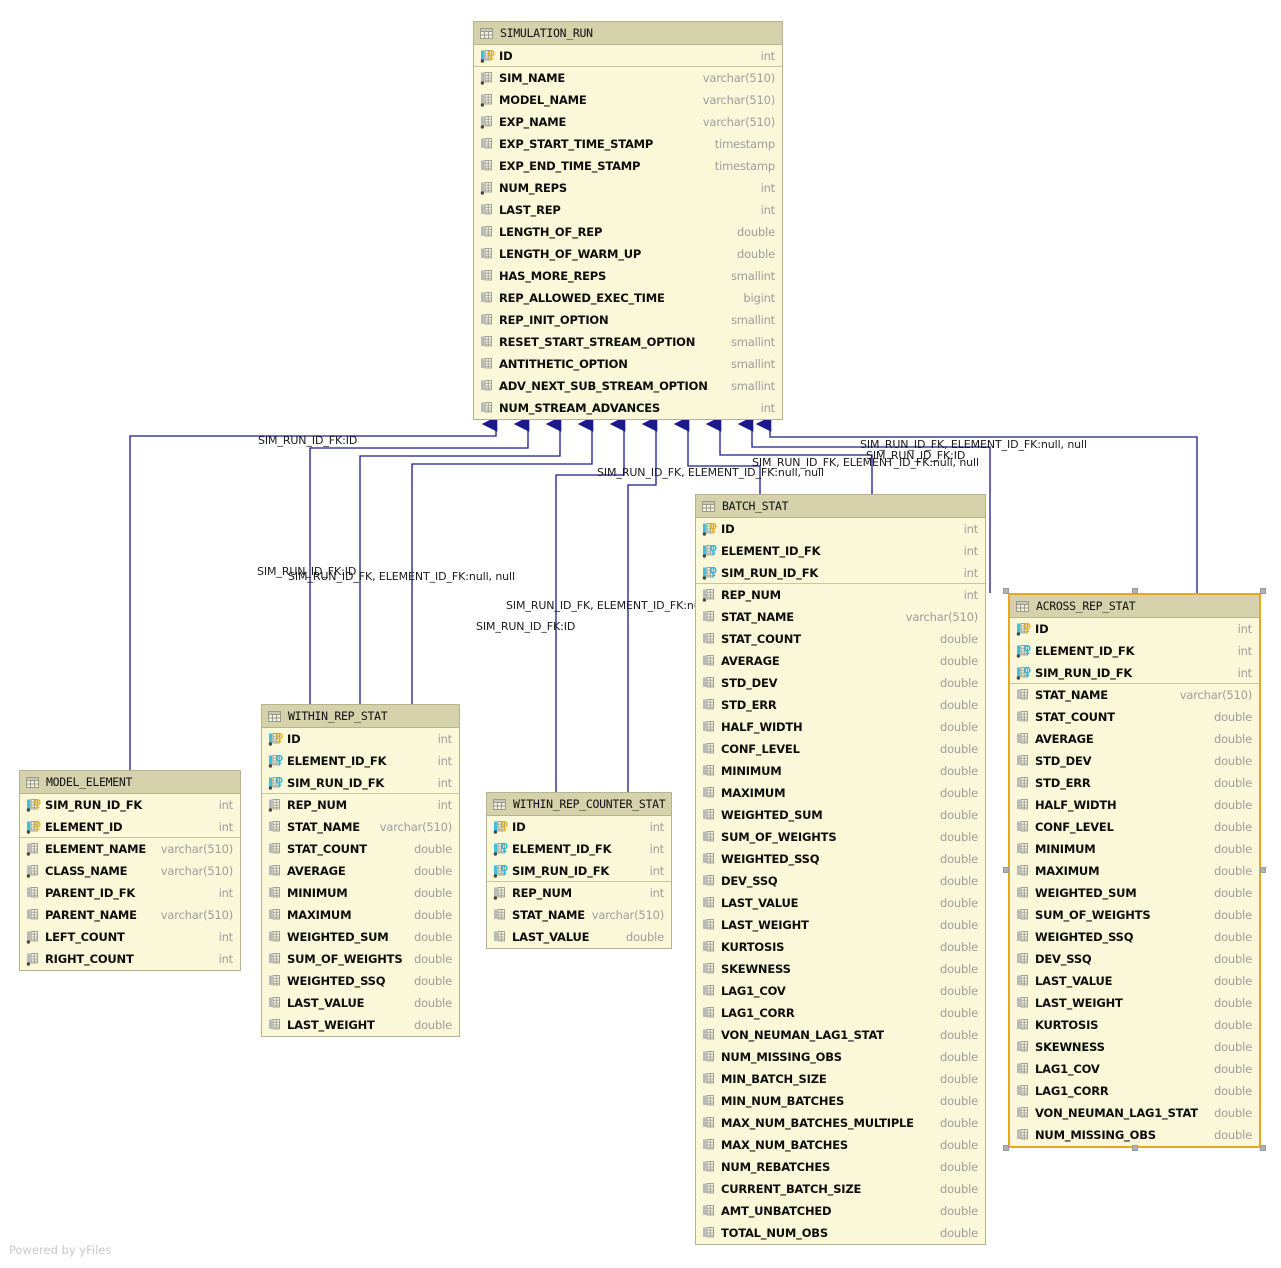  I want to click on table-row: MAX_NUM_BATCHES double, so click(840, 1145).